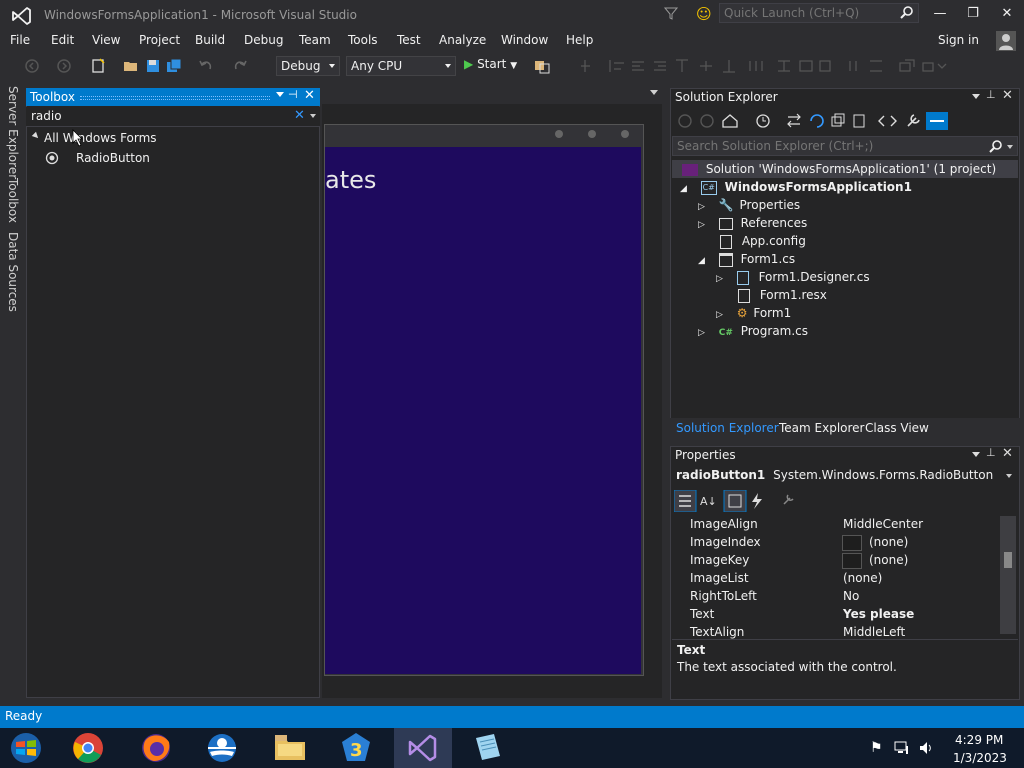 The width and height of the screenshot is (1024, 768). What do you see at coordinates (704, 14) in the screenshot?
I see `feedback-smiley-icon: ☺` at bounding box center [704, 14].